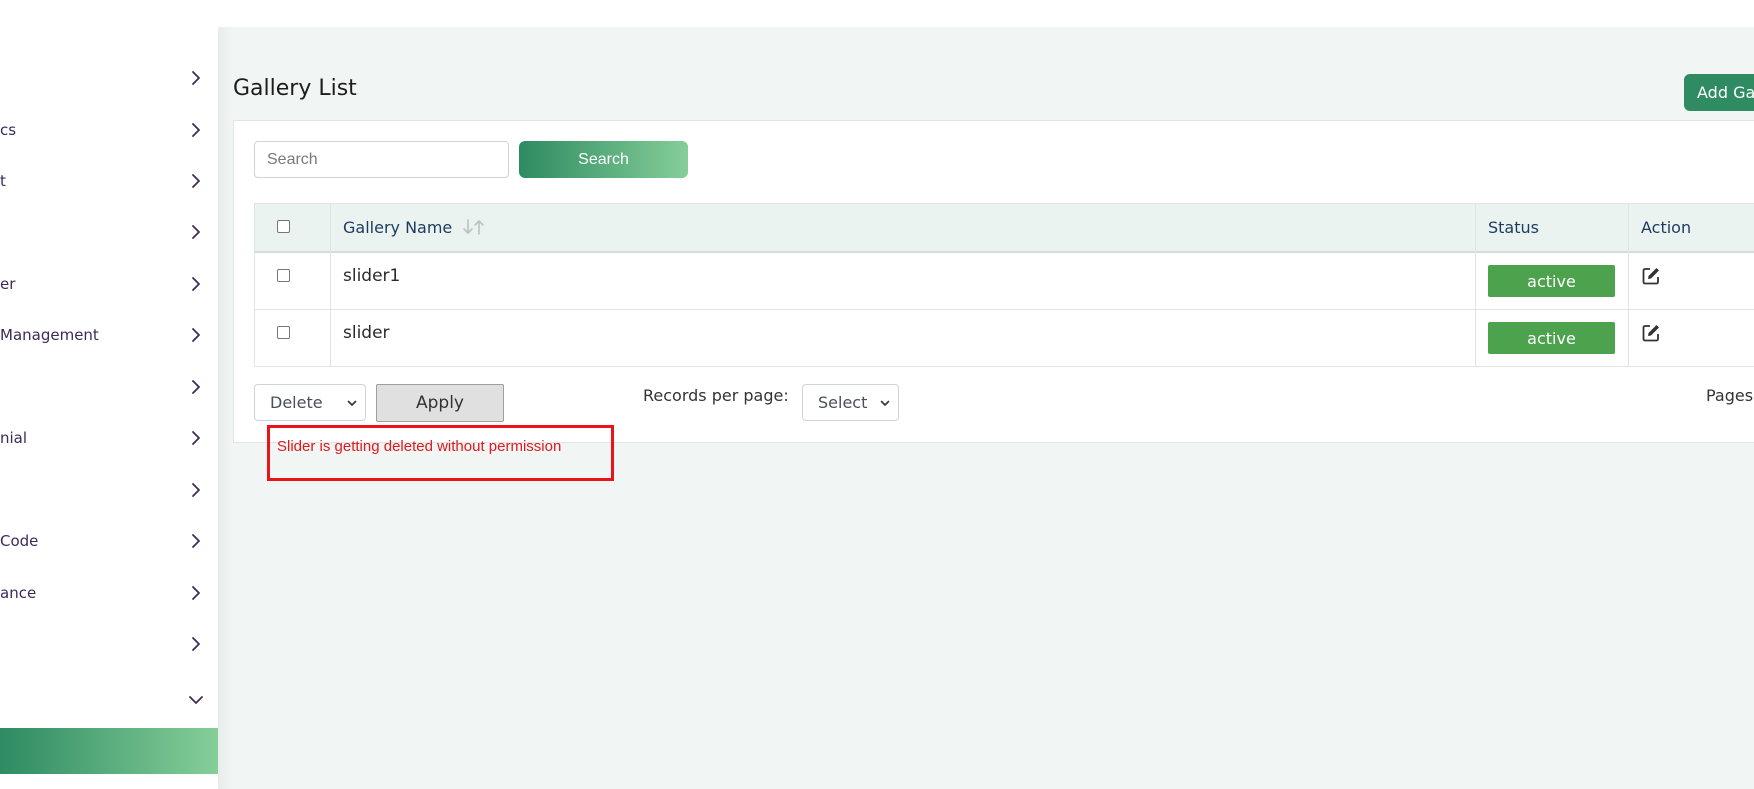  Describe the element at coordinates (381, 159) in the screenshot. I see `search-input` at that location.